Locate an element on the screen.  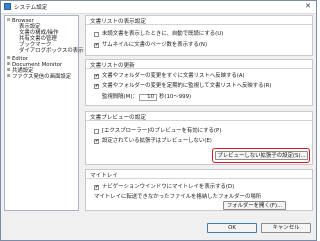
show-mytray-checkbox: ✔ is located at coordinates (96, 187).